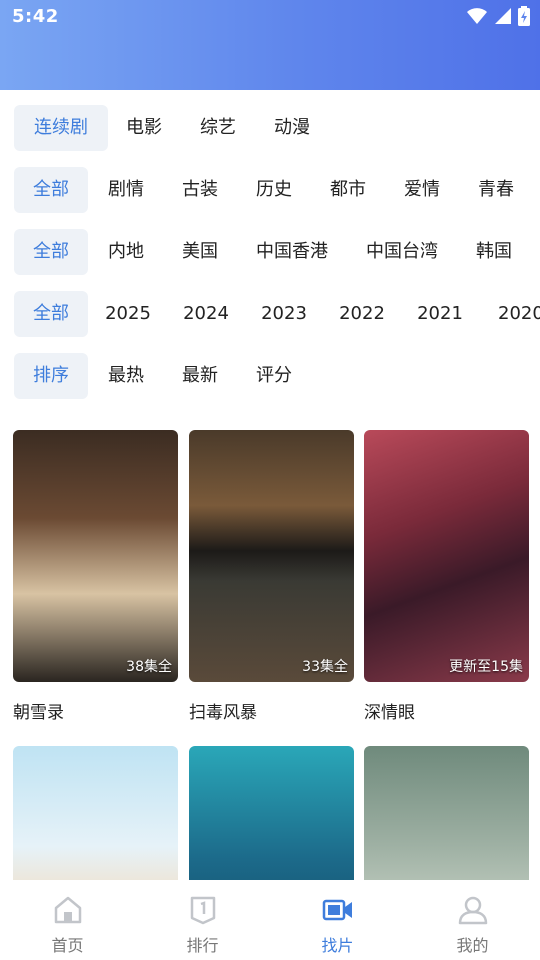 The height and width of the screenshot is (960, 540). Describe the element at coordinates (292, 128) in the screenshot. I see `category-chip-anime: 动漫` at that location.